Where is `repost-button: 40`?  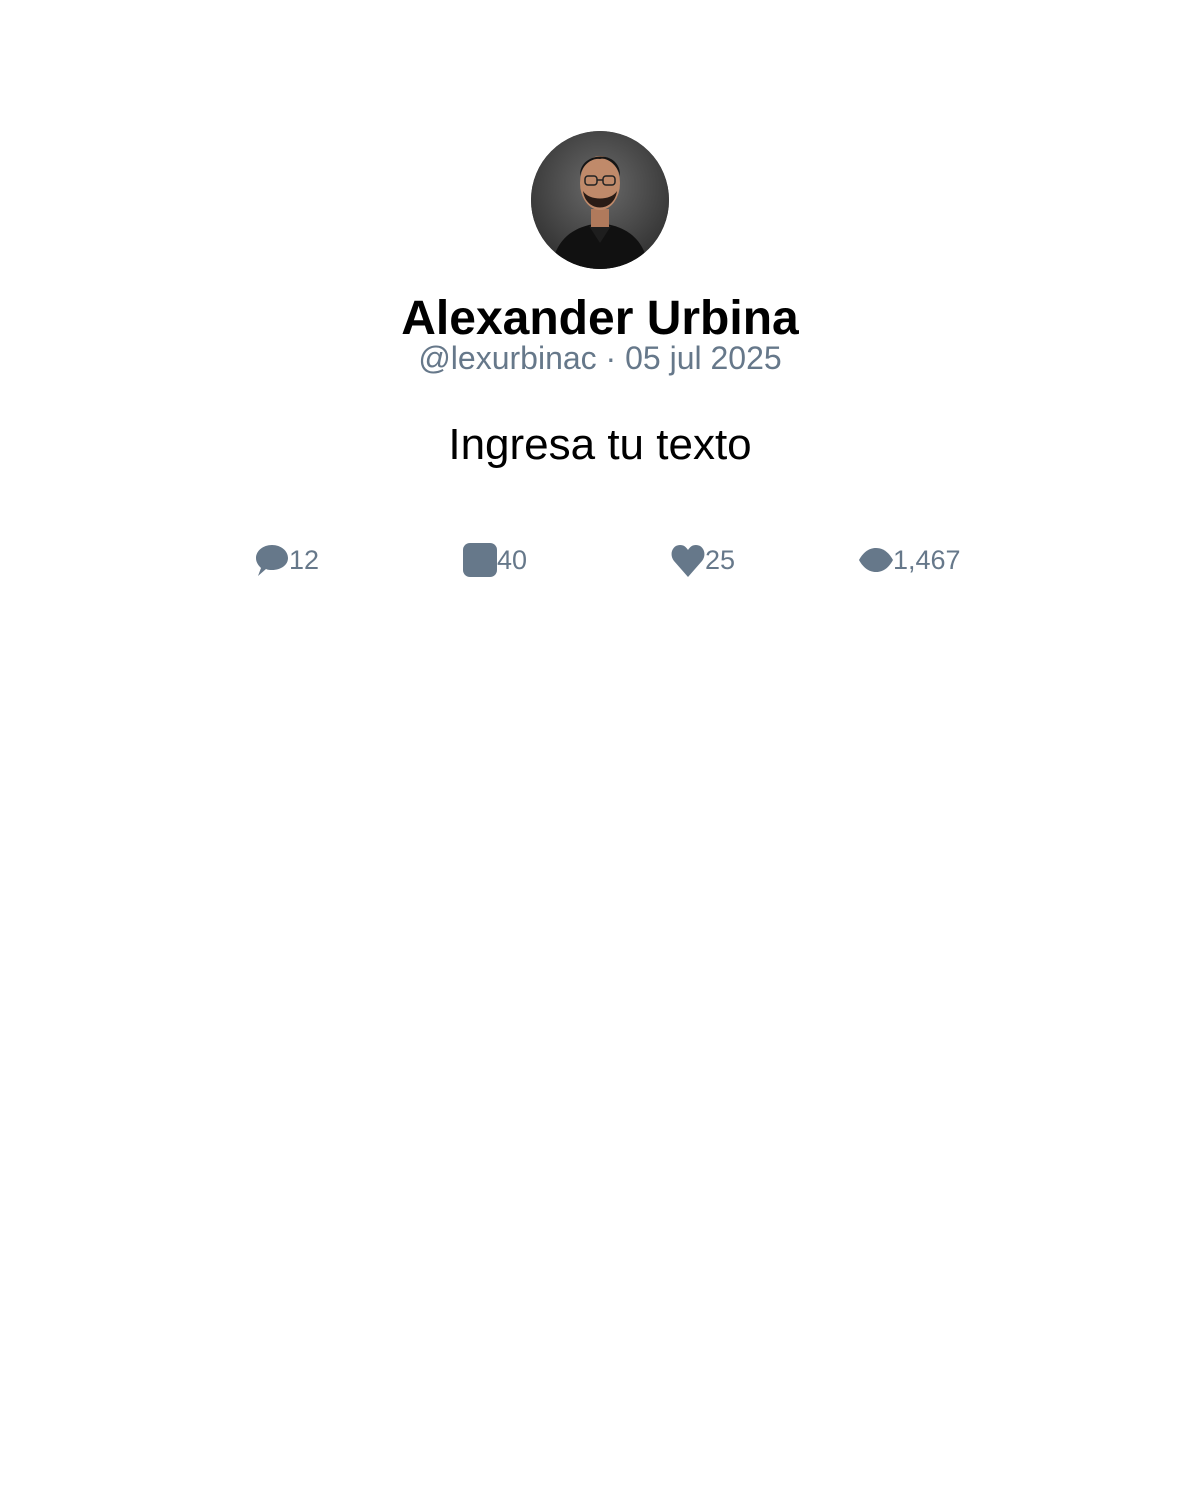
repost-button: 40 is located at coordinates (494, 560).